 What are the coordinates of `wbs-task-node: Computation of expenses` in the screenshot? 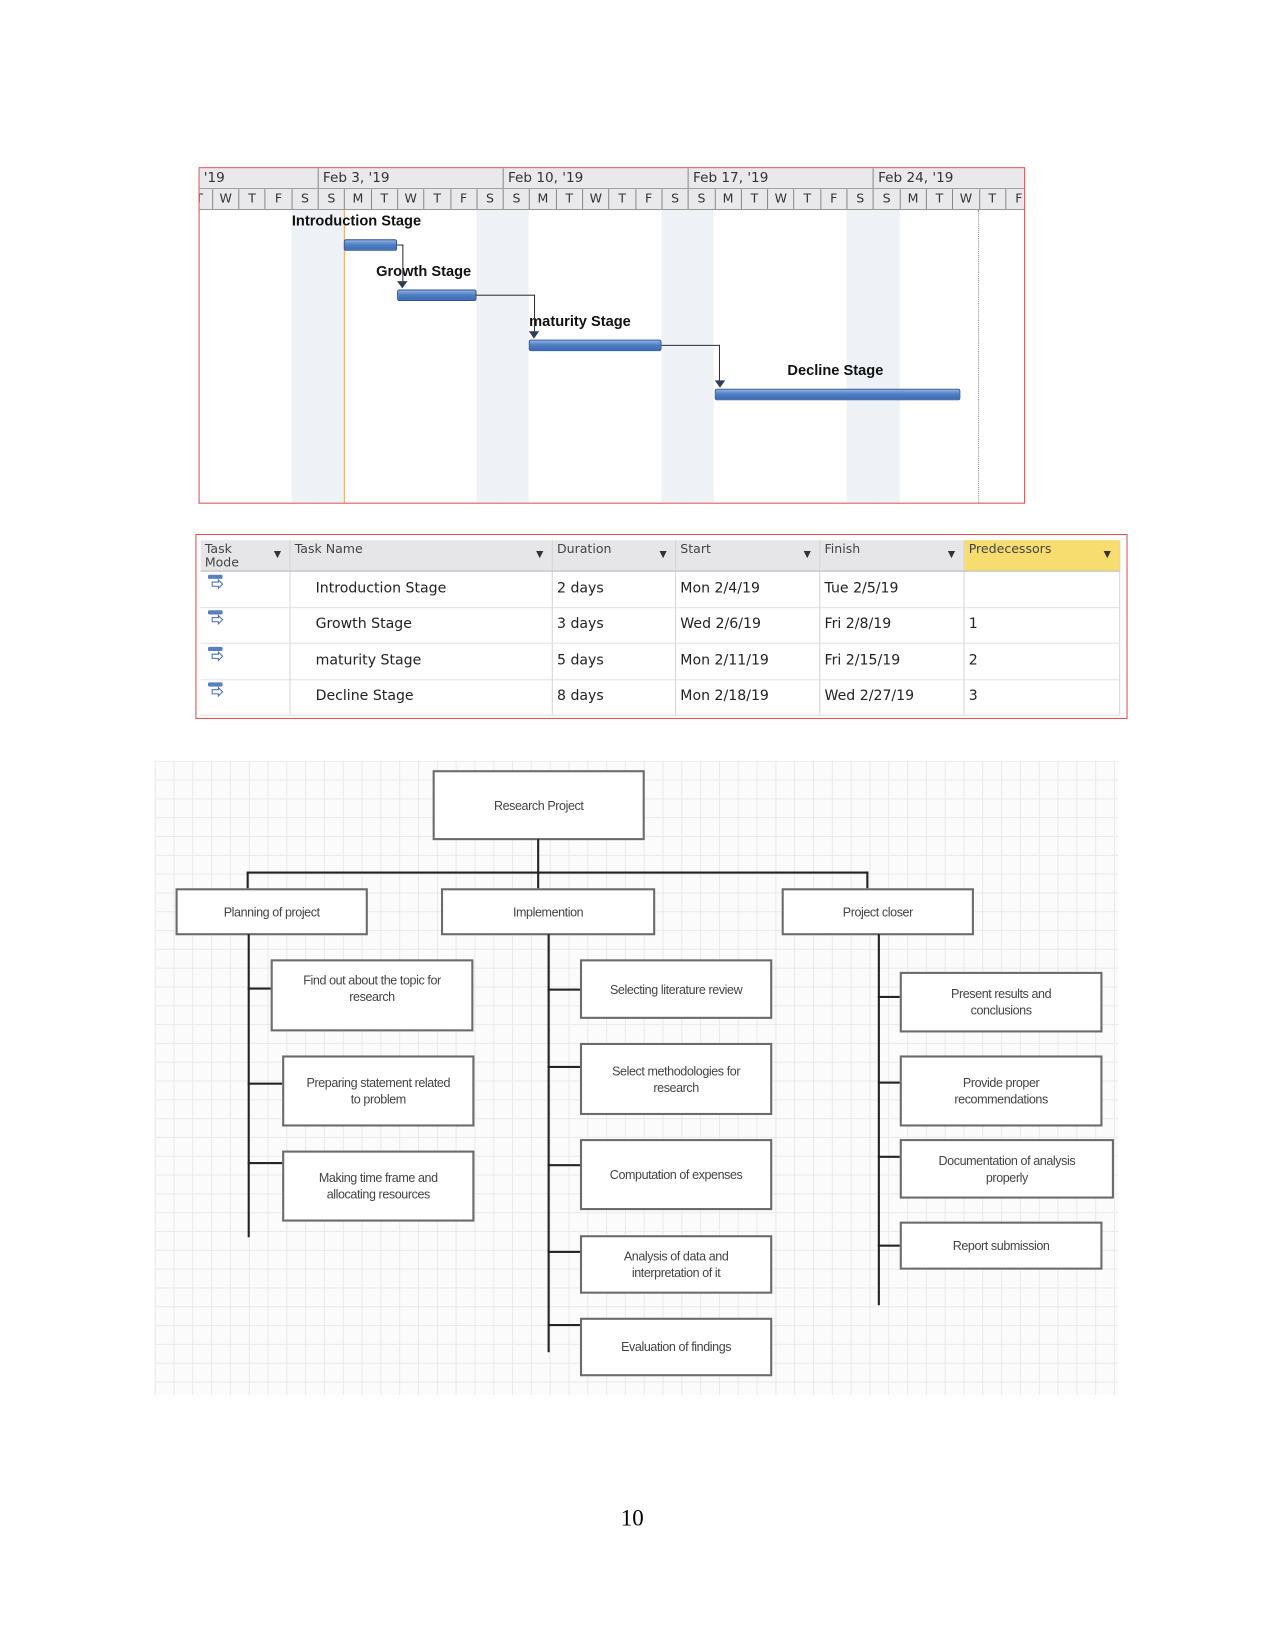 It's located at (676, 1175).